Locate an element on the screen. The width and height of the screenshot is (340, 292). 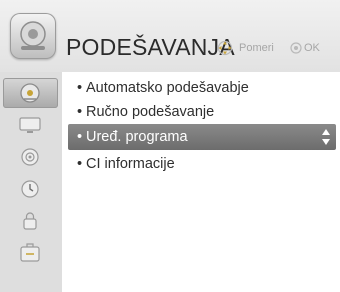
satellite-dish-icon is located at coordinates (30, 93).